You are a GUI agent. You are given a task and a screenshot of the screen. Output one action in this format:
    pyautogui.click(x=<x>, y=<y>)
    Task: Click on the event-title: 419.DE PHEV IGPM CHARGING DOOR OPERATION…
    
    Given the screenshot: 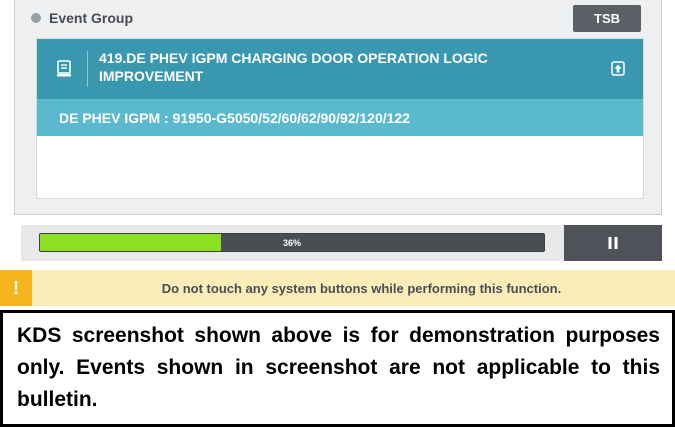 What is the action you would take?
    pyautogui.click(x=293, y=67)
    